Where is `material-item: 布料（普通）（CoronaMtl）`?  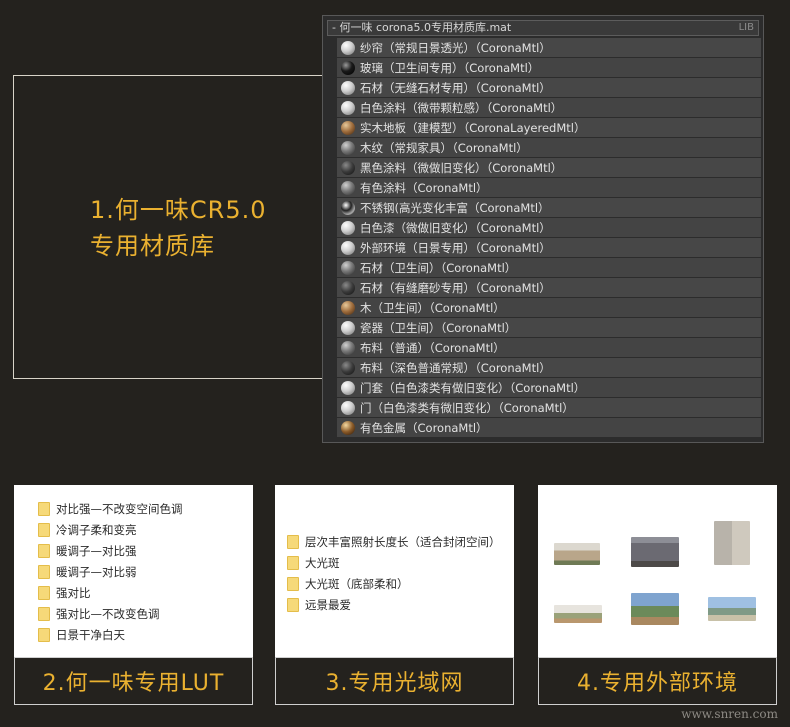 material-item: 布料（普通）（CoronaMtl） is located at coordinates (549, 348).